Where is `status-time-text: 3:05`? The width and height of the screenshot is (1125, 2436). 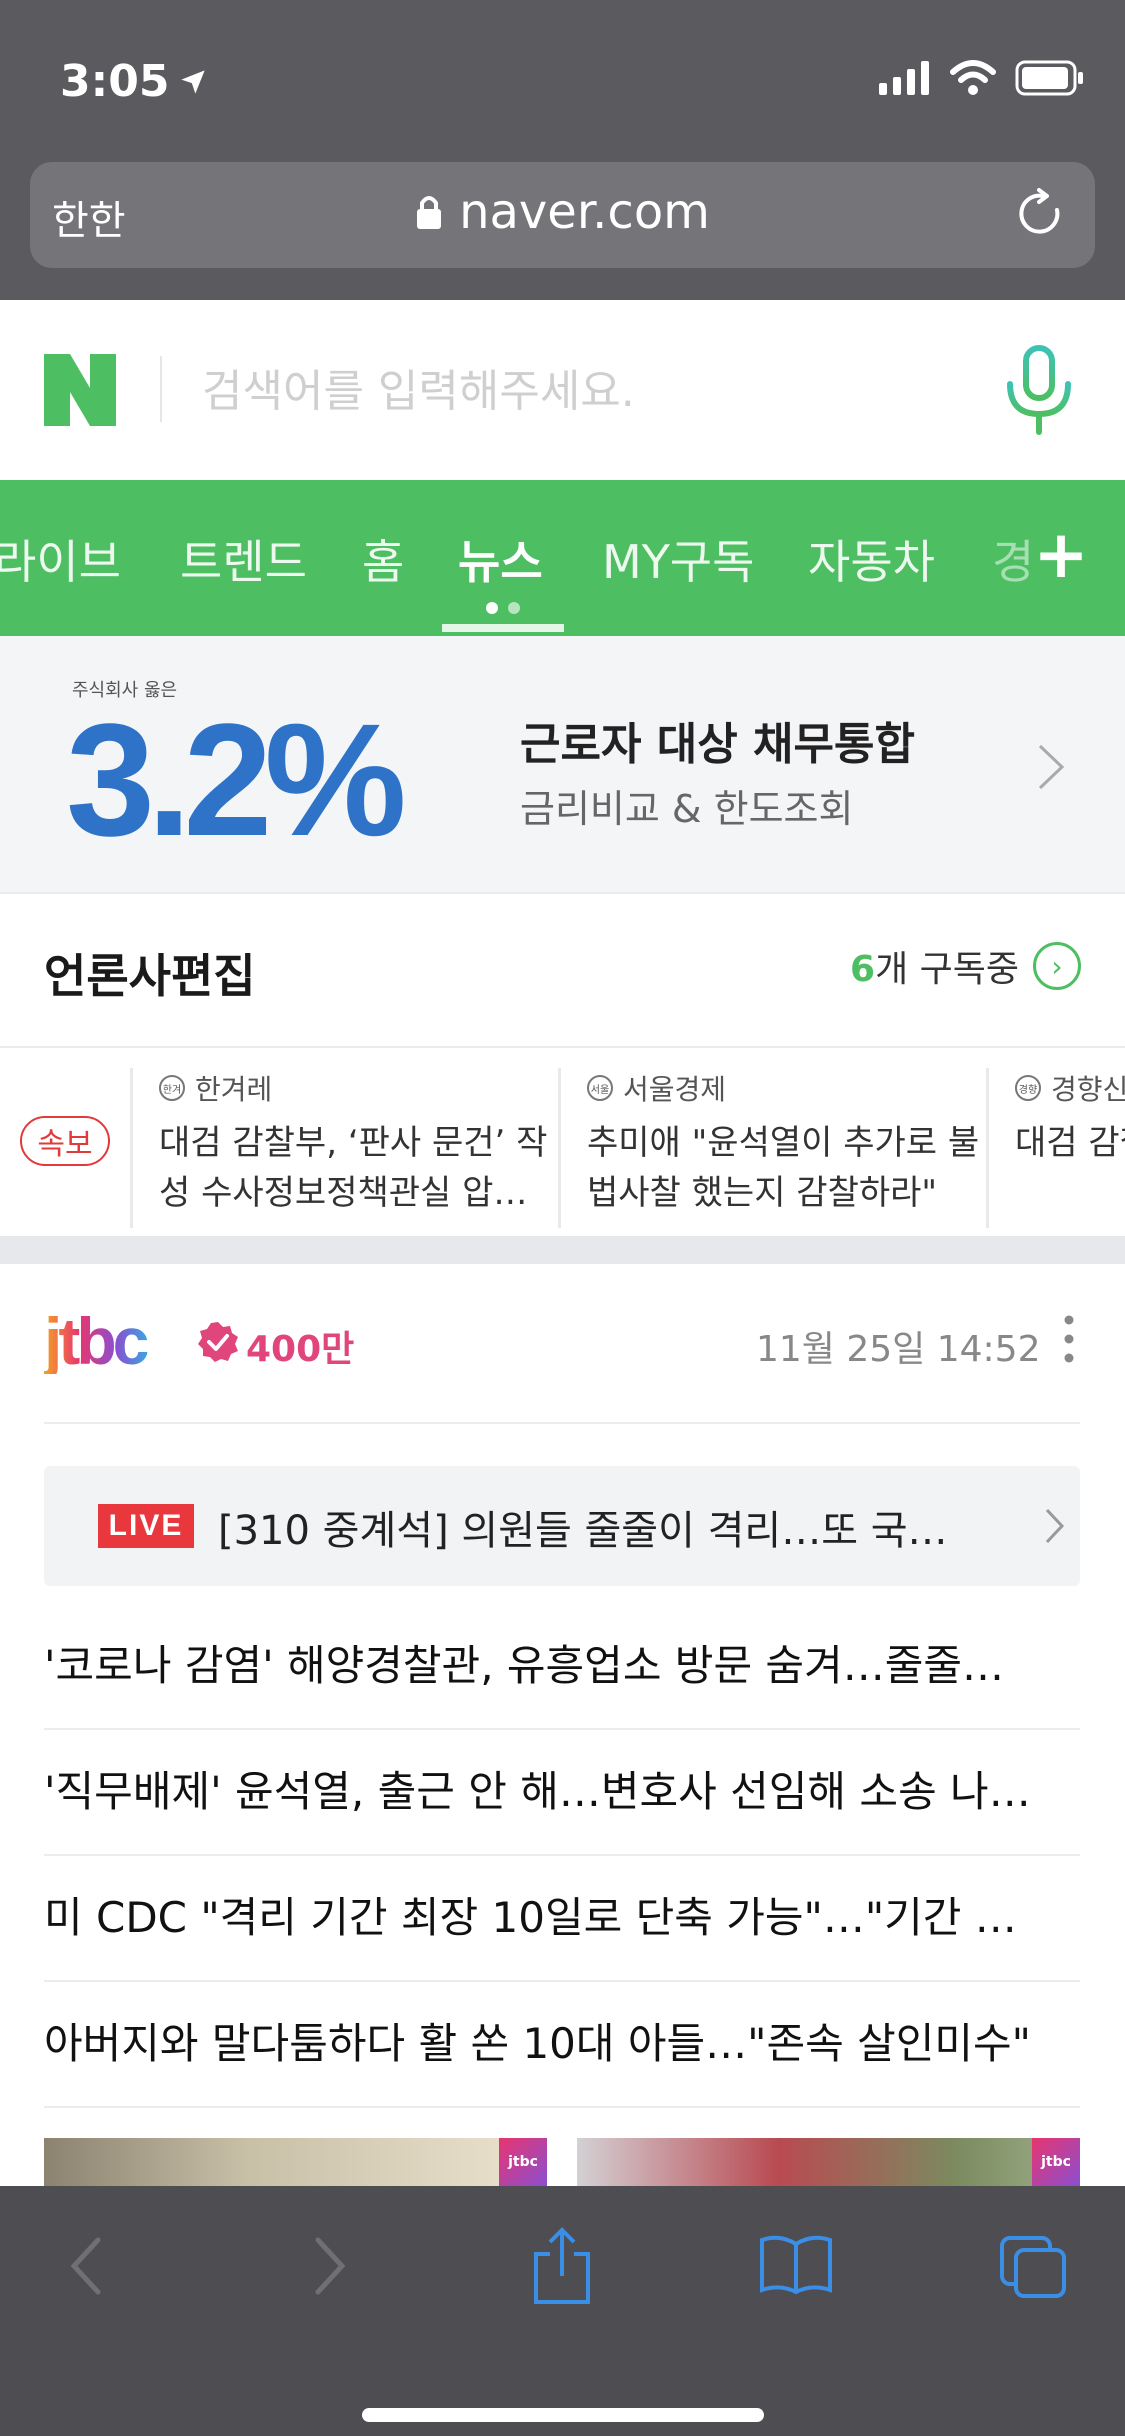 status-time-text: 3:05 is located at coordinates (115, 81).